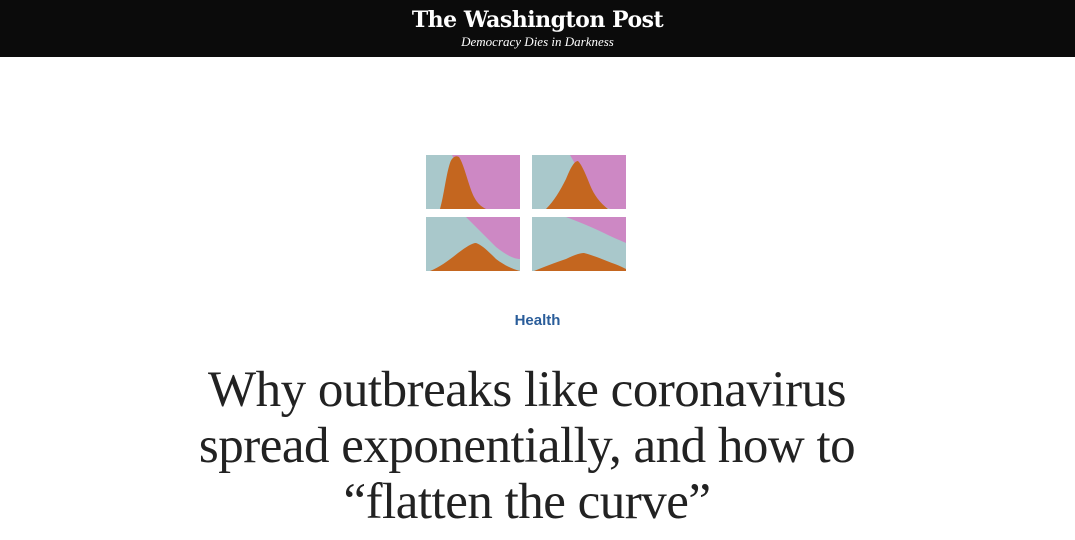 This screenshot has width=1075, height=540. Describe the element at coordinates (537, 41) in the screenshot. I see `site-tagline: Democracy Dies in Darkness` at that location.